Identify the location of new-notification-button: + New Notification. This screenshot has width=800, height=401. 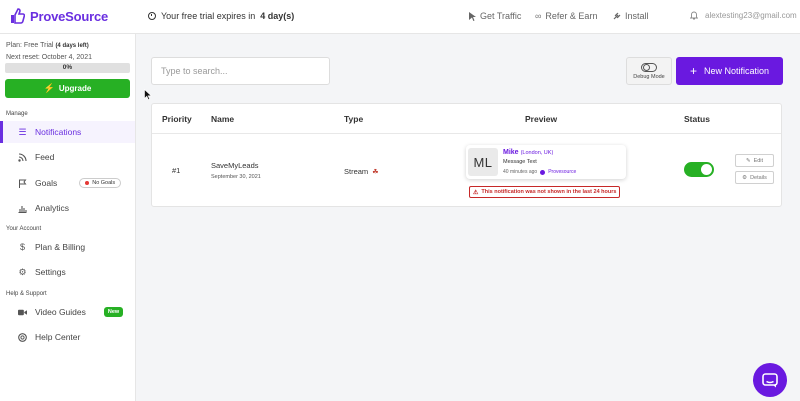
(729, 71).